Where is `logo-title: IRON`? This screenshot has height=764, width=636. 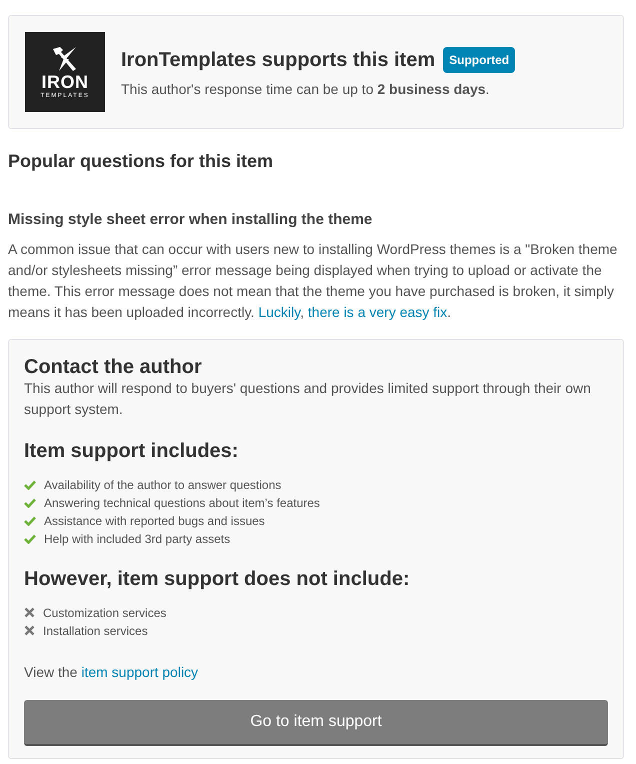
logo-title: IRON is located at coordinates (65, 82).